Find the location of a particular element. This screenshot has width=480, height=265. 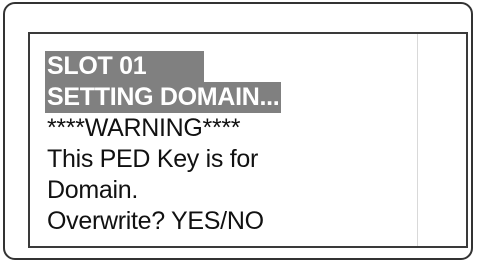

warning-heading: ****WARNING**** is located at coordinates (144, 128).